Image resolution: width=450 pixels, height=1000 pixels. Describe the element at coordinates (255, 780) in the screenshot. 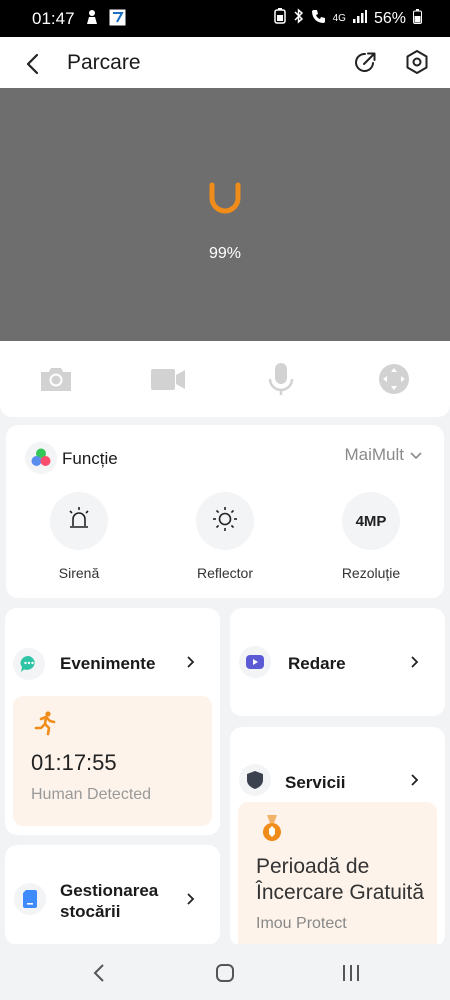

I see `shield-icon` at that location.